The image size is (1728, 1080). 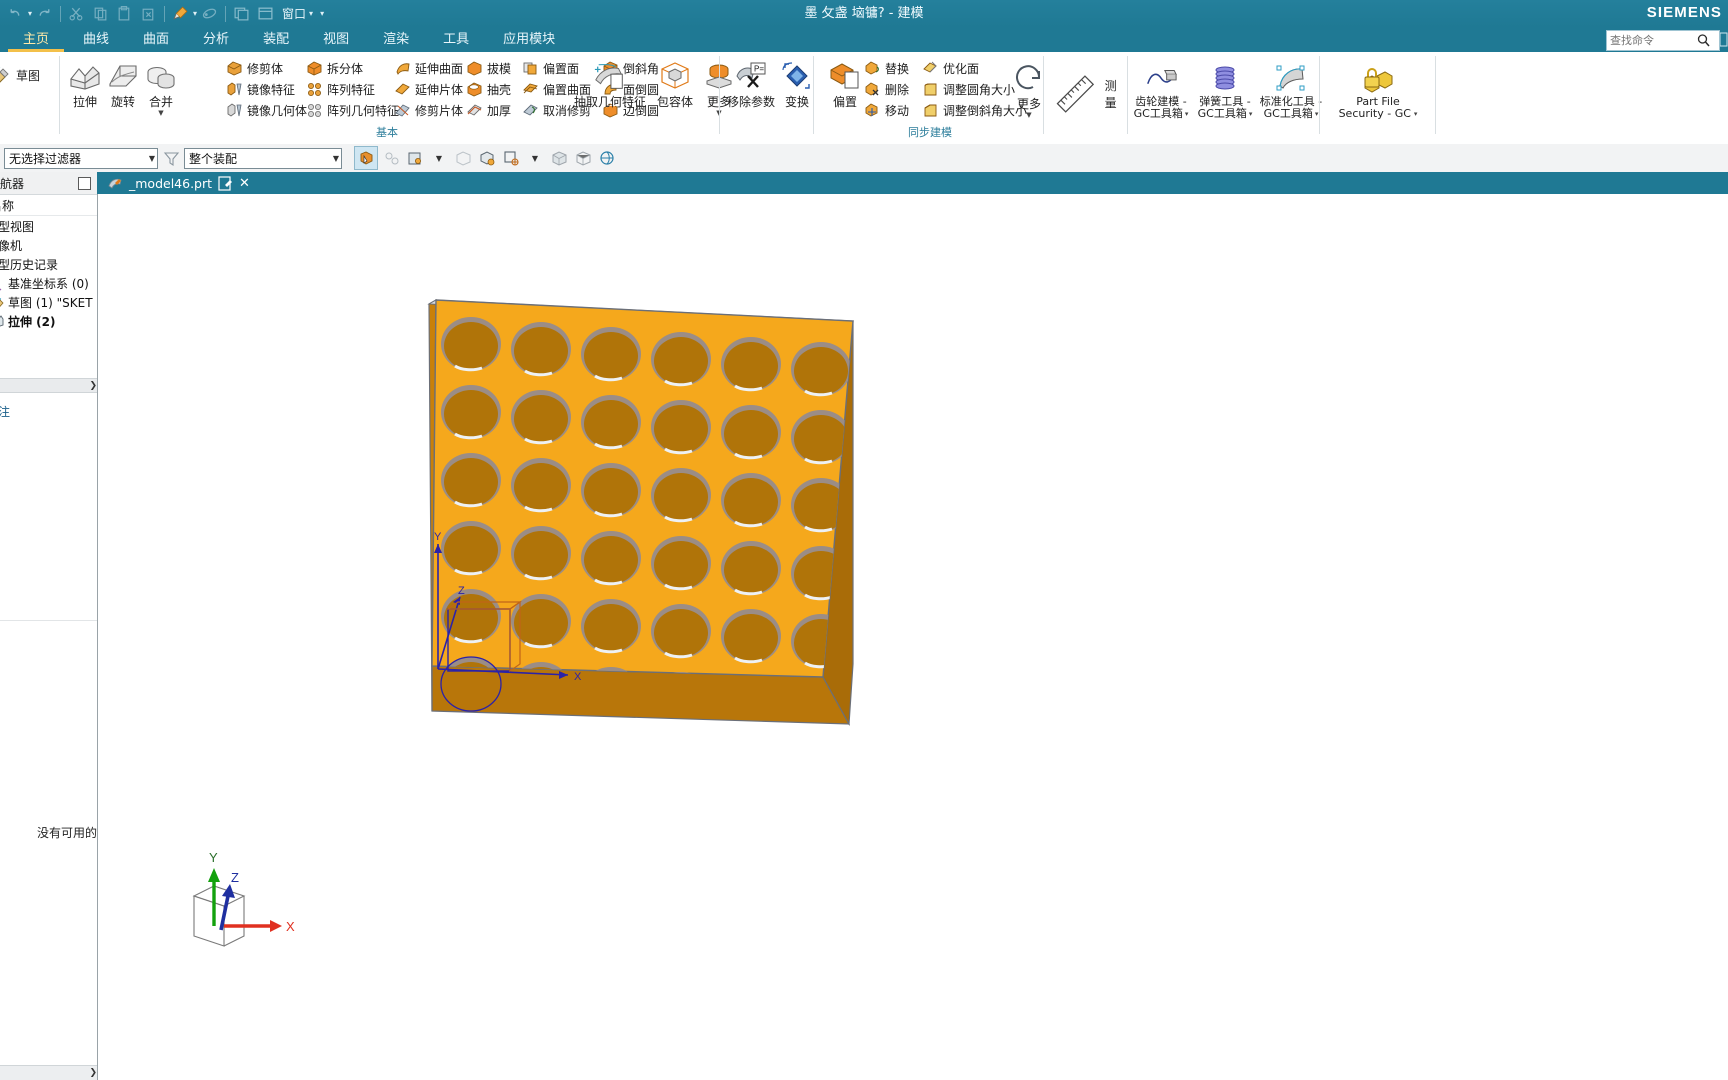 What do you see at coordinates (48, 226) in the screenshot?
I see `tree-row-model-views: 模型视图` at bounding box center [48, 226].